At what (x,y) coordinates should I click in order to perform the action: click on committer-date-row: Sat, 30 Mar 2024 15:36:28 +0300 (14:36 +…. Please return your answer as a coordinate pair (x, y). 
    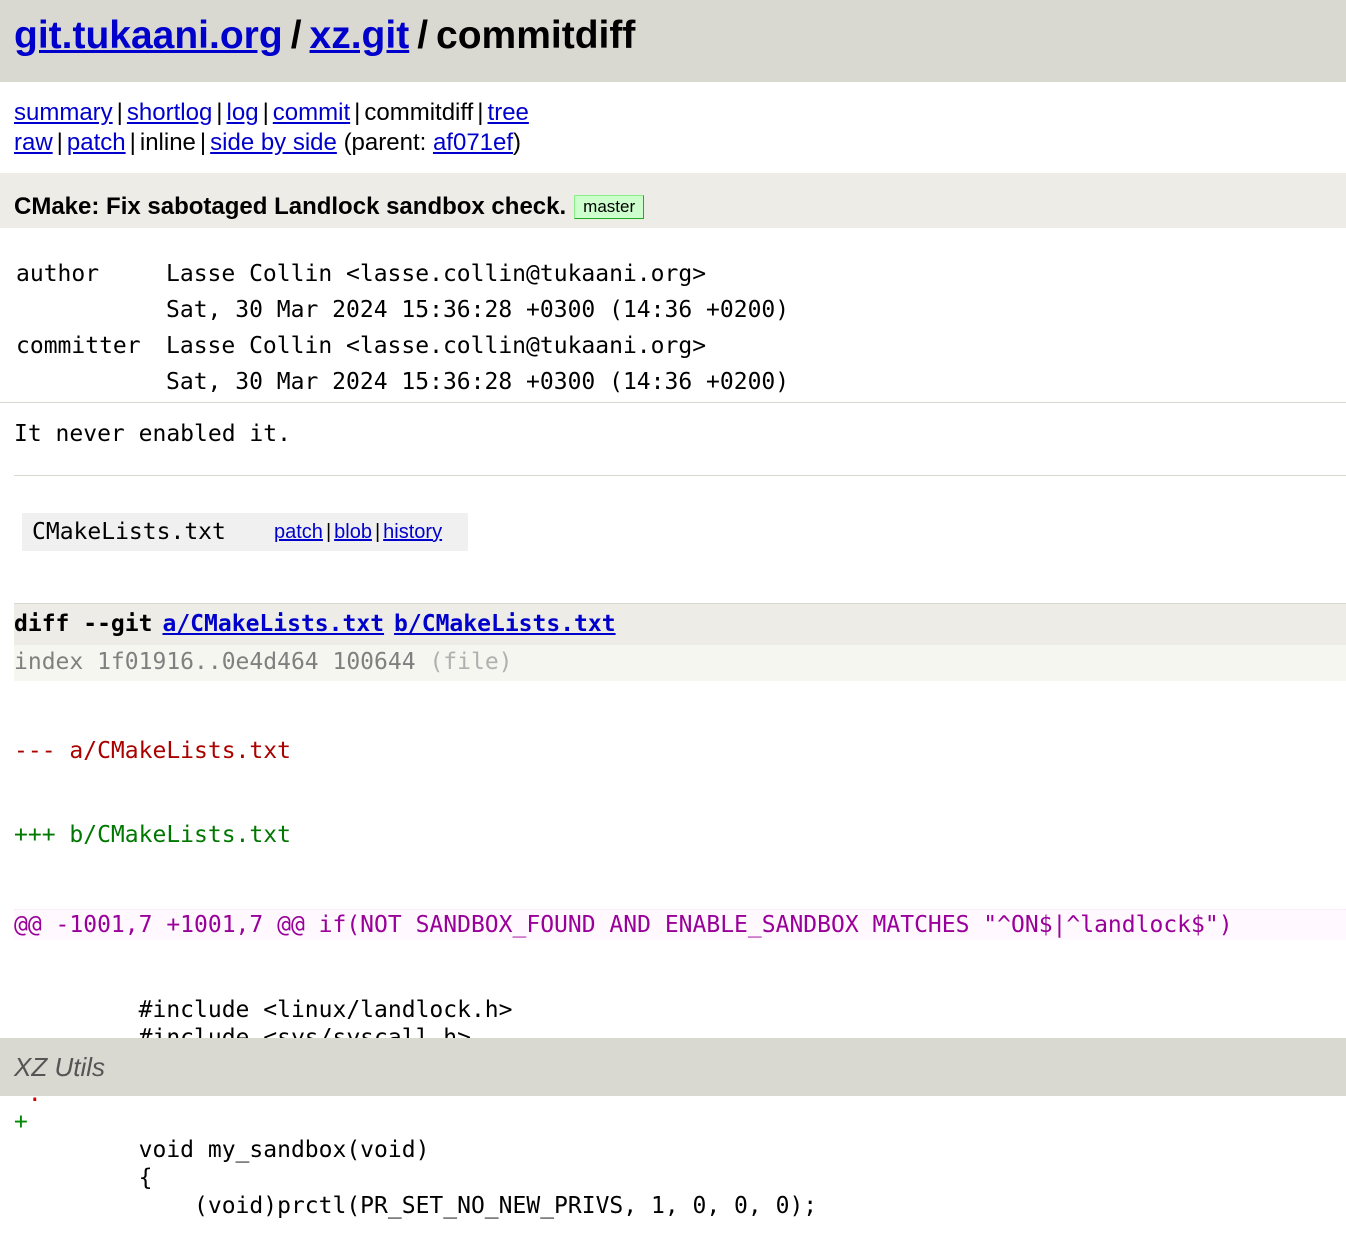
    Looking at the image, I should click on (681, 382).